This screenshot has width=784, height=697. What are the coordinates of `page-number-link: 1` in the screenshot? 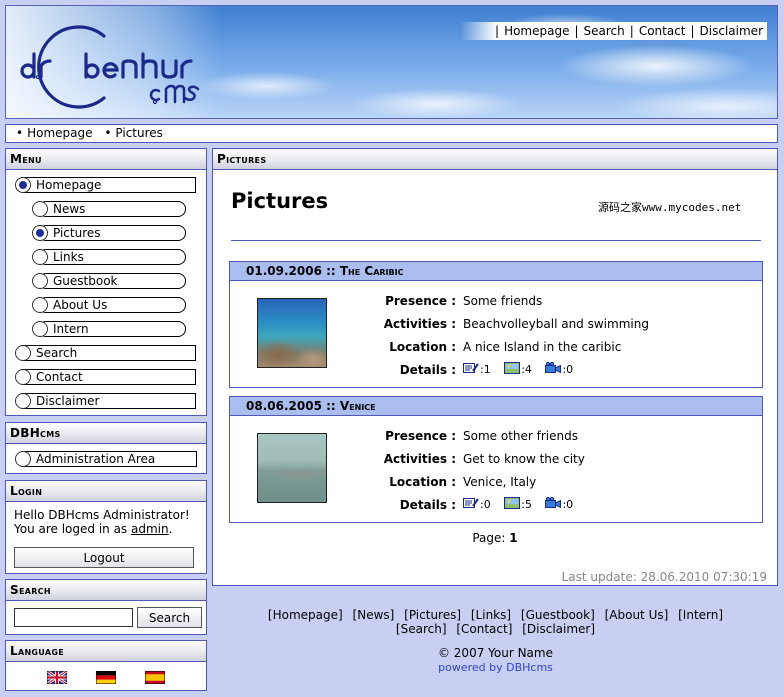 It's located at (513, 538).